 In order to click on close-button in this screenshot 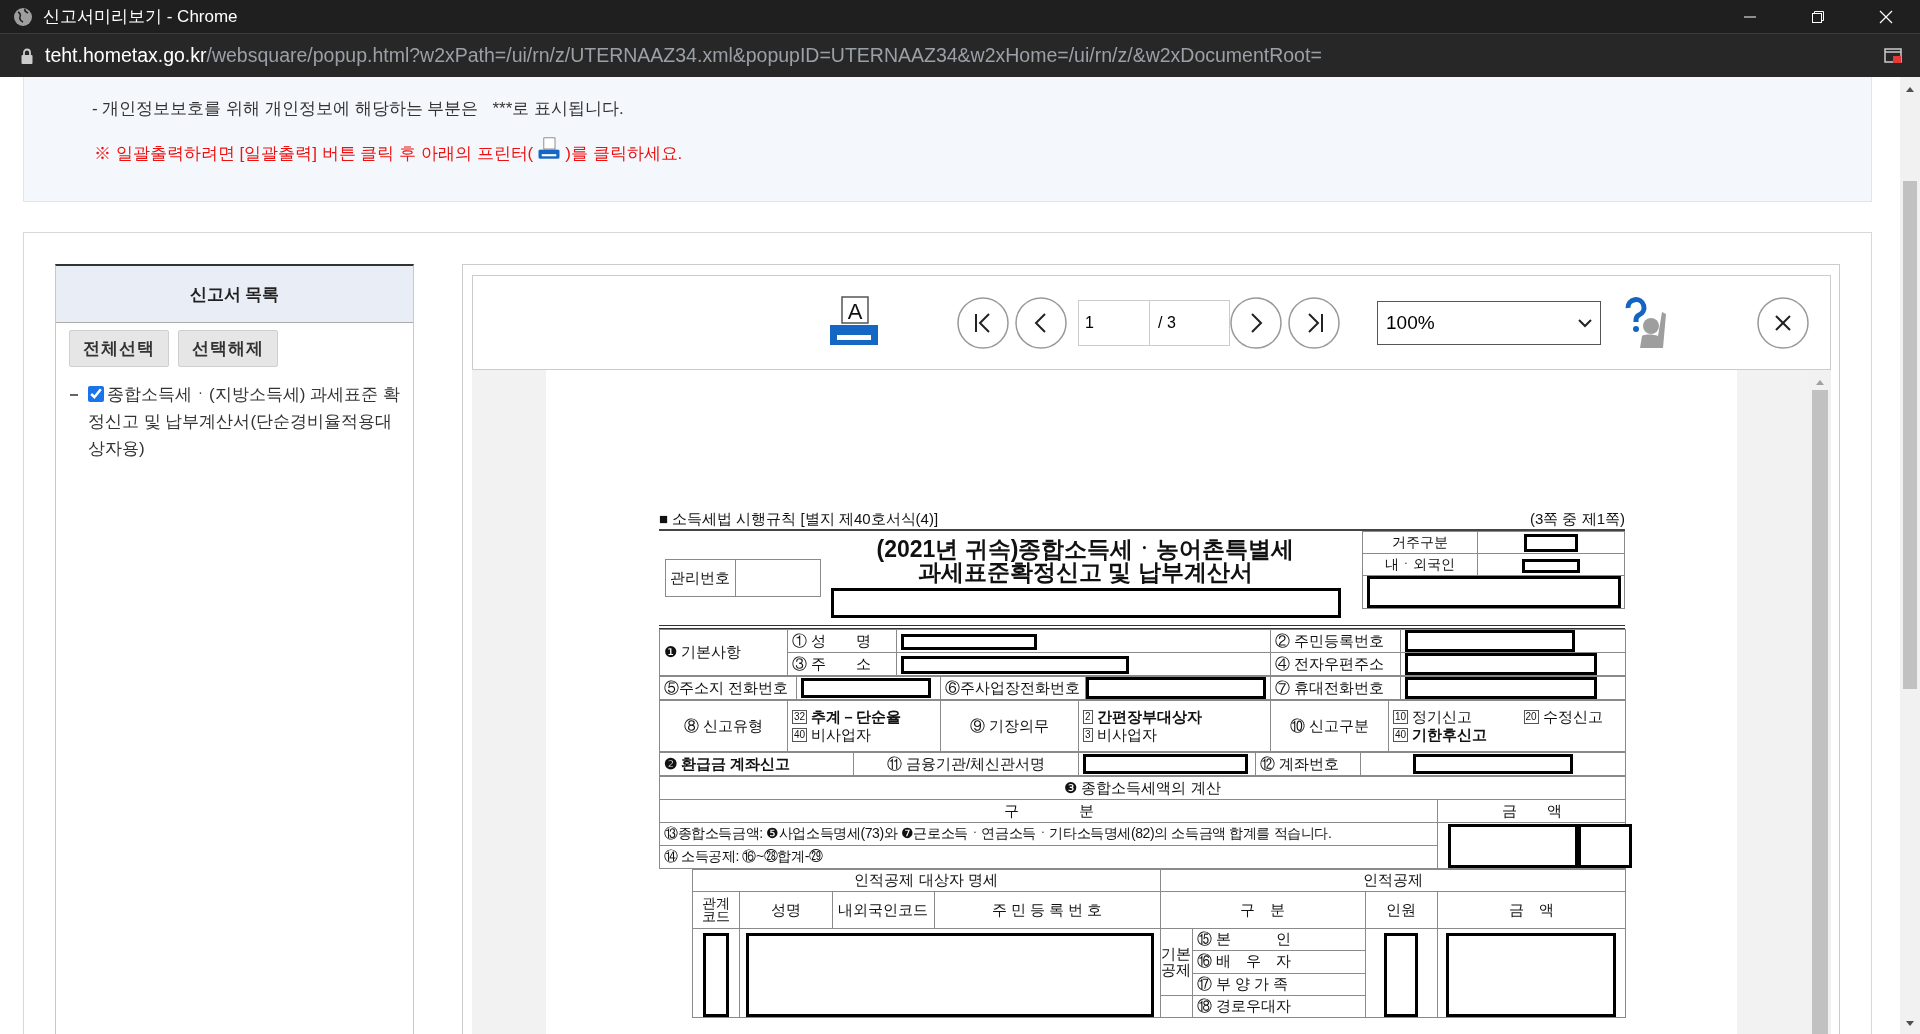, I will do `click(1783, 322)`.